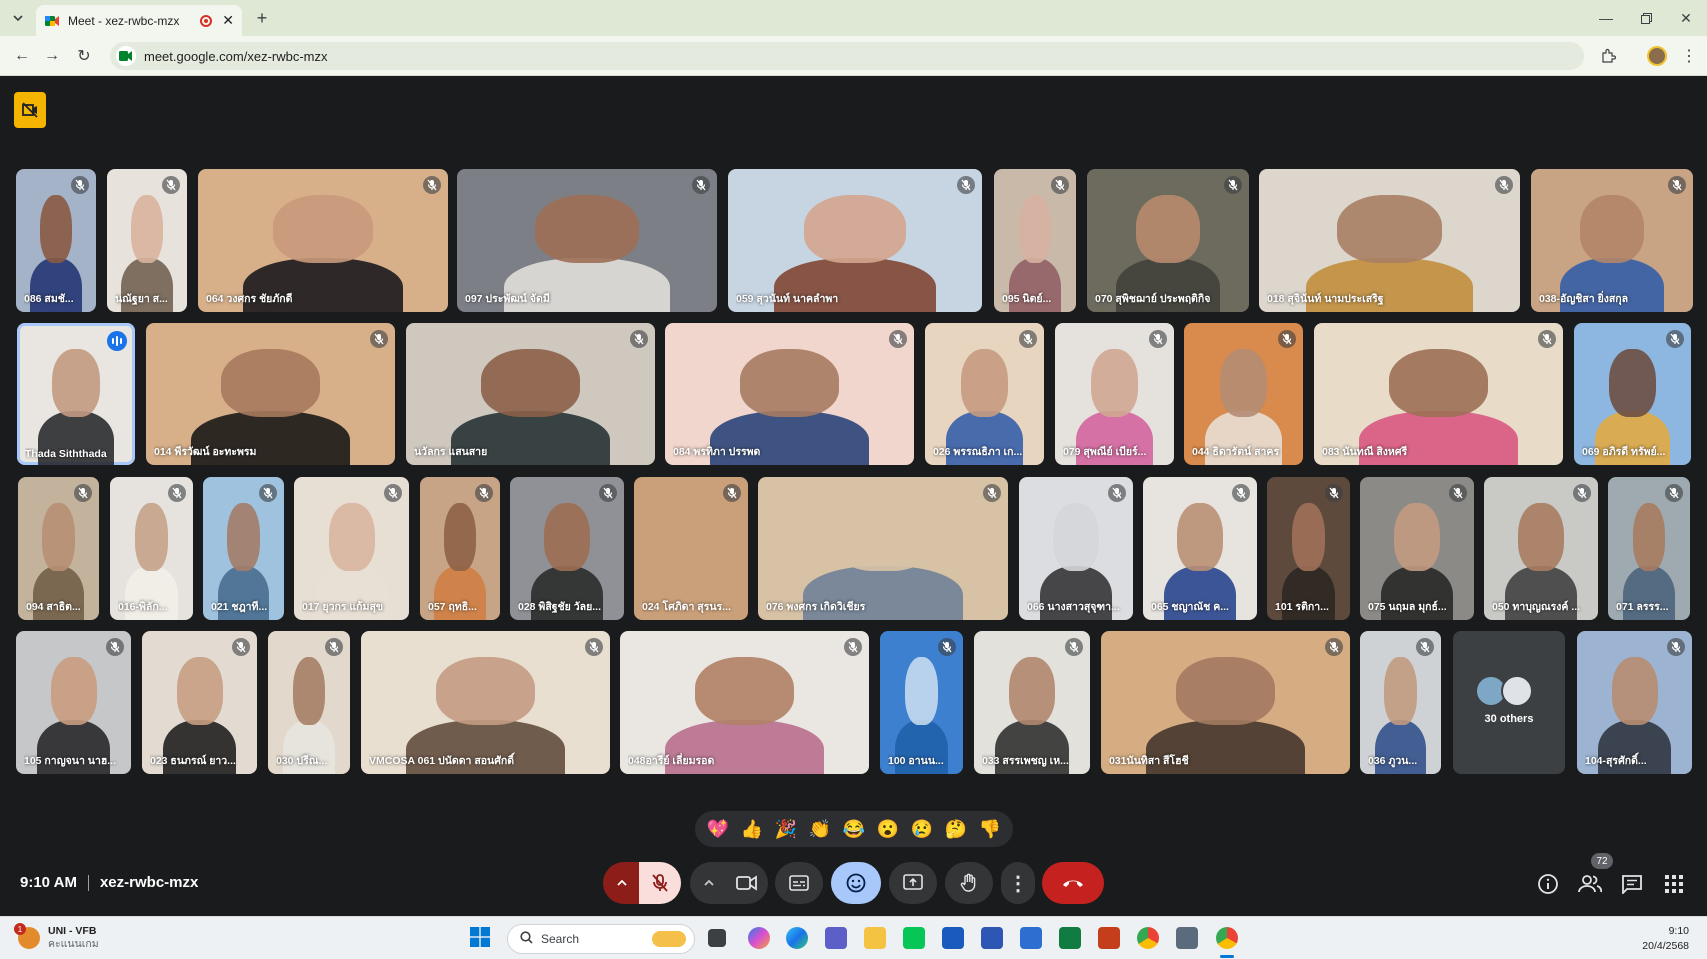 This screenshot has height=959, width=1707. Describe the element at coordinates (601, 939) in the screenshot. I see `taskbar-search-box: Search` at that location.